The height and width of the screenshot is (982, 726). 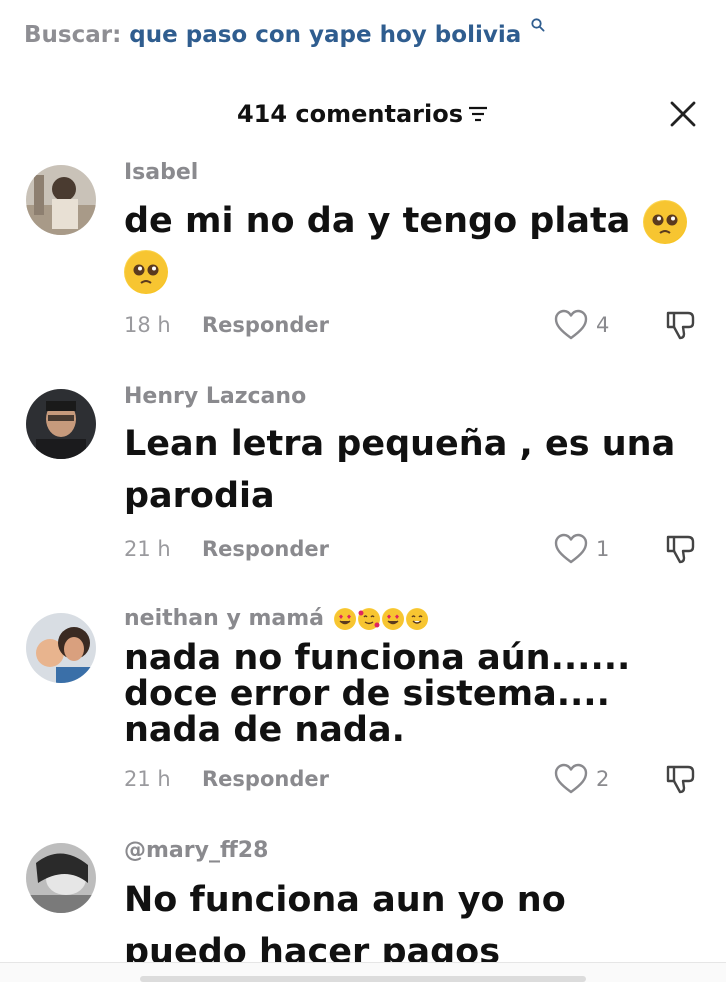 What do you see at coordinates (603, 325) in the screenshot?
I see `like-count: 4` at bounding box center [603, 325].